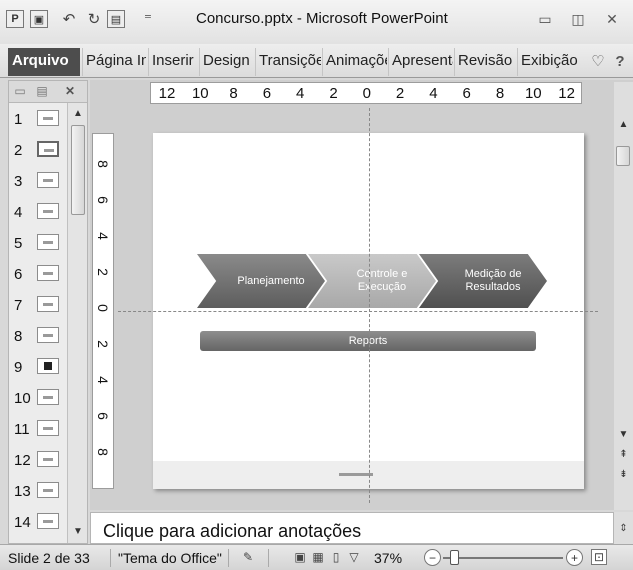 Image resolution: width=633 pixels, height=570 pixels. What do you see at coordinates (22, 429) in the screenshot?
I see `slide-number: 11` at bounding box center [22, 429].